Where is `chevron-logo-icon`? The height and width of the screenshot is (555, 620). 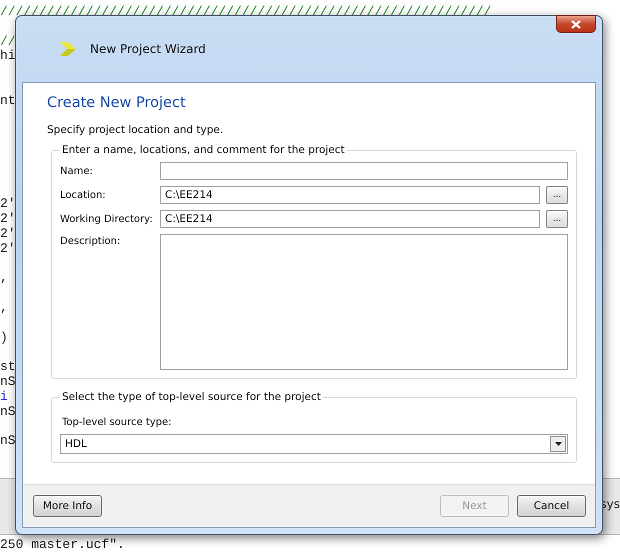
chevron-logo-icon is located at coordinates (68, 49).